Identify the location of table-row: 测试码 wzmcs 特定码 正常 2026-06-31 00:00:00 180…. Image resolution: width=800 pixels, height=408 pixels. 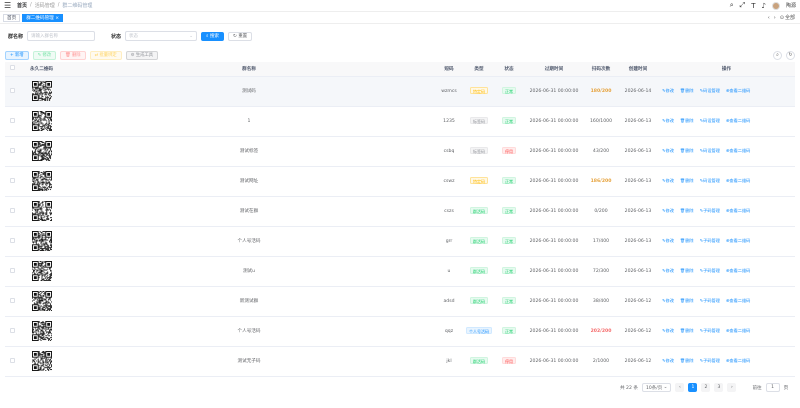
(400, 91).